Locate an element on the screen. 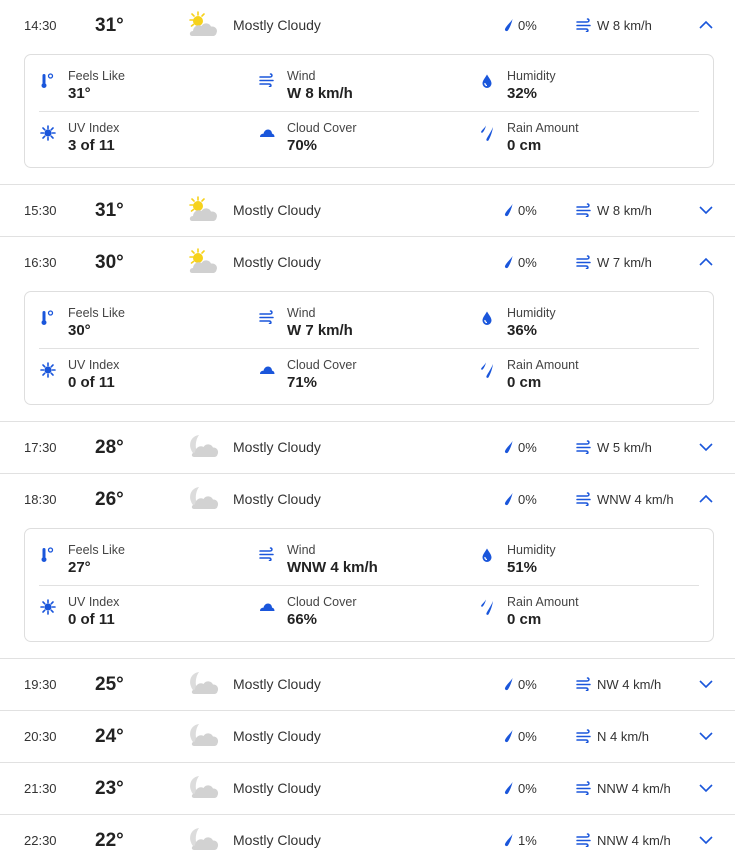 The height and width of the screenshot is (861, 735). hour-time: 21:30 is located at coordinates (40, 788).